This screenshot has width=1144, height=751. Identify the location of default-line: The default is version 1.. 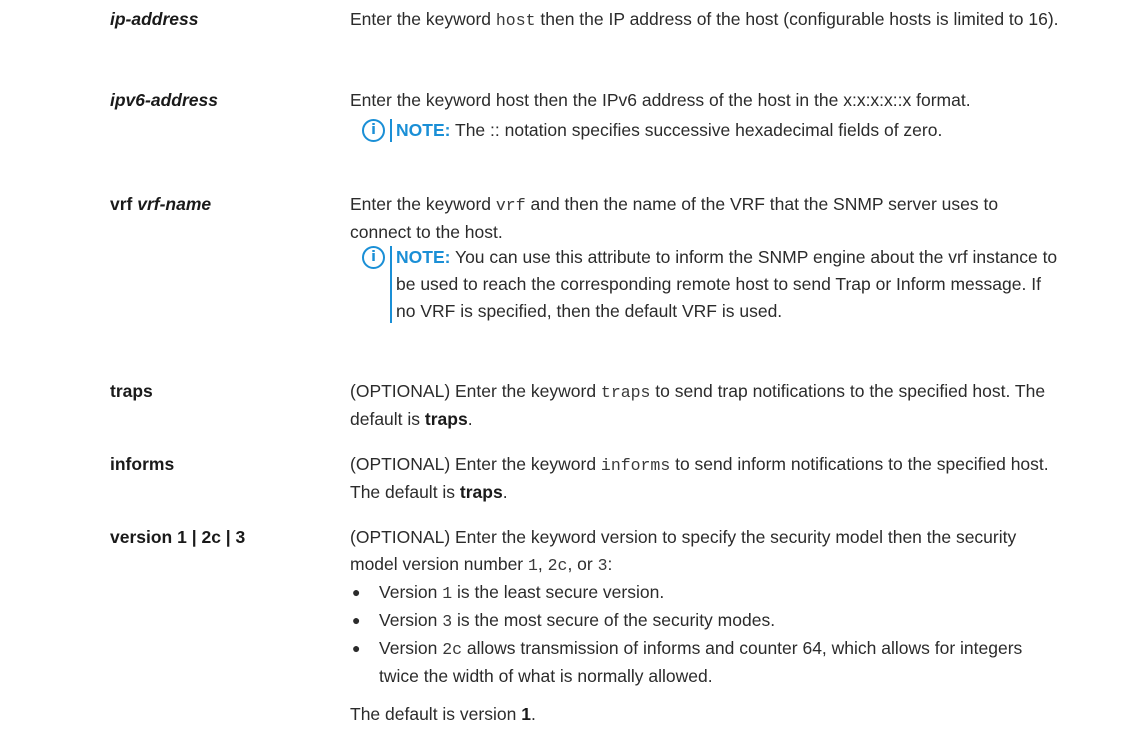
(706, 714).